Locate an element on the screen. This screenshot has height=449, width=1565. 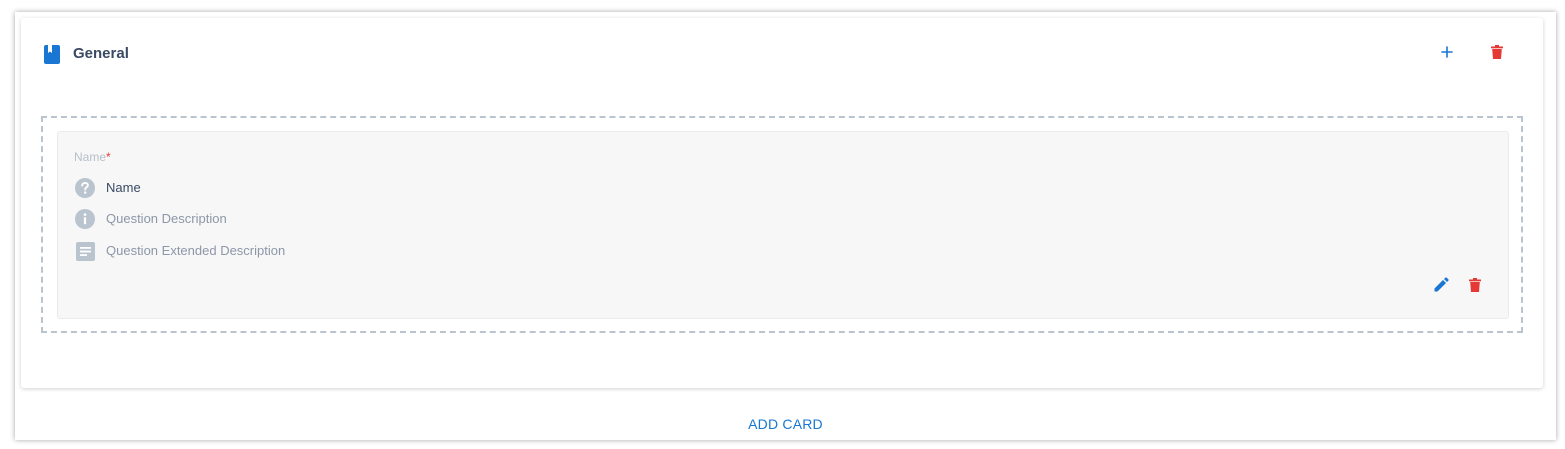
add-question-button is located at coordinates (1447, 54).